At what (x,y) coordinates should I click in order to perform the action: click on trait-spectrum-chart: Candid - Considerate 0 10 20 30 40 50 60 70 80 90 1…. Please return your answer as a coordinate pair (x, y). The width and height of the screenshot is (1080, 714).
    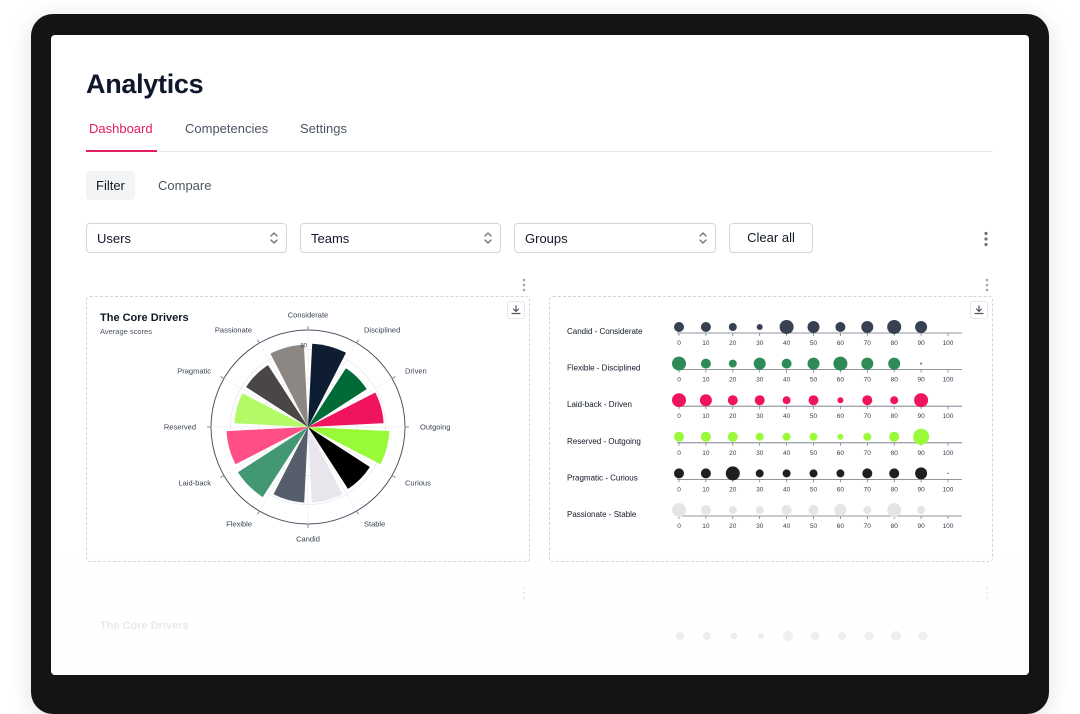
    Looking at the image, I should click on (764, 425).